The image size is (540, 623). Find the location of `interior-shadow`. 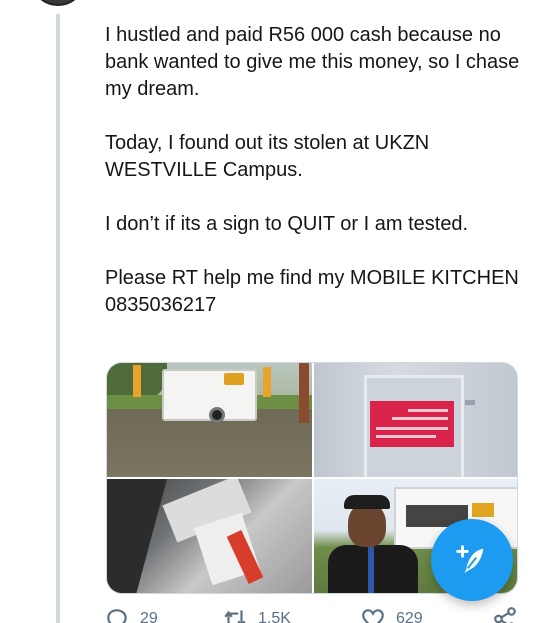

interior-shadow is located at coordinates (137, 536).